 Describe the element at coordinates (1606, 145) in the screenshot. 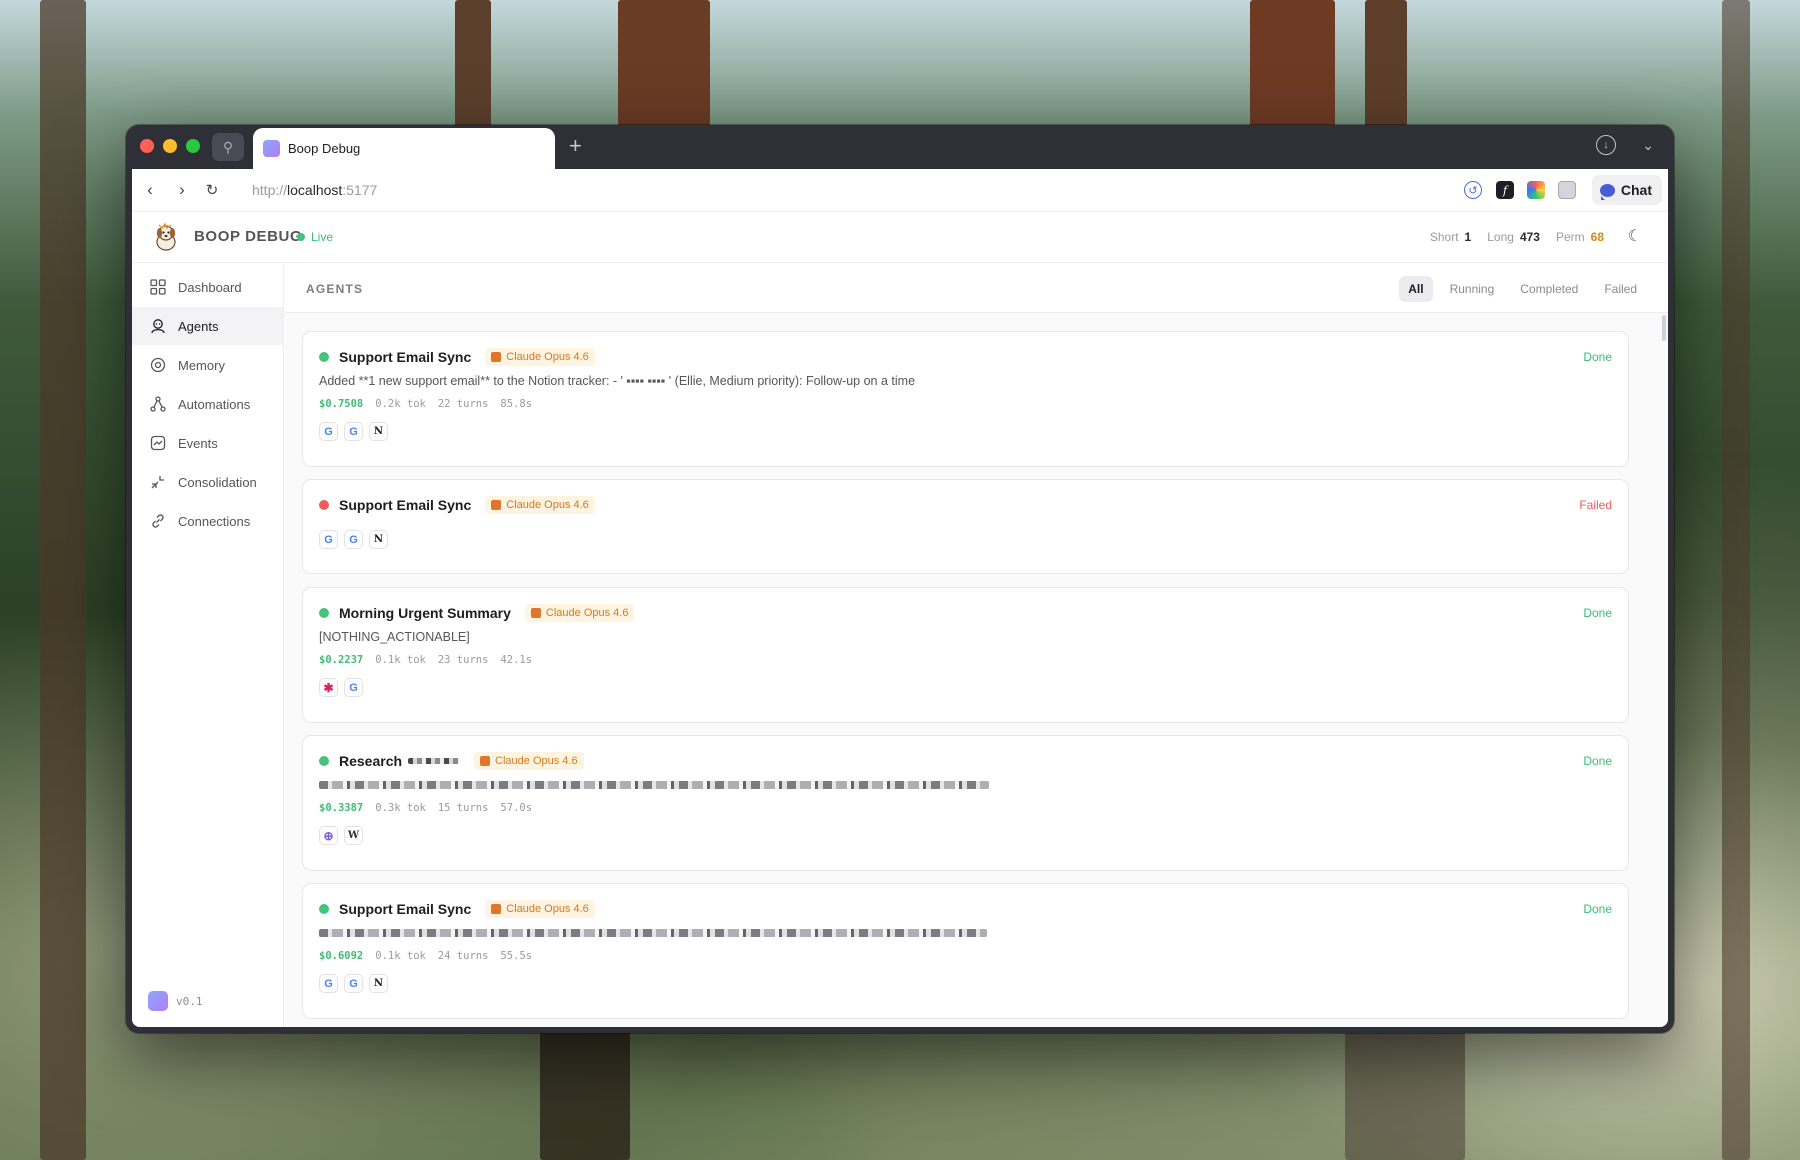

I see `download-icon: ↓` at that location.